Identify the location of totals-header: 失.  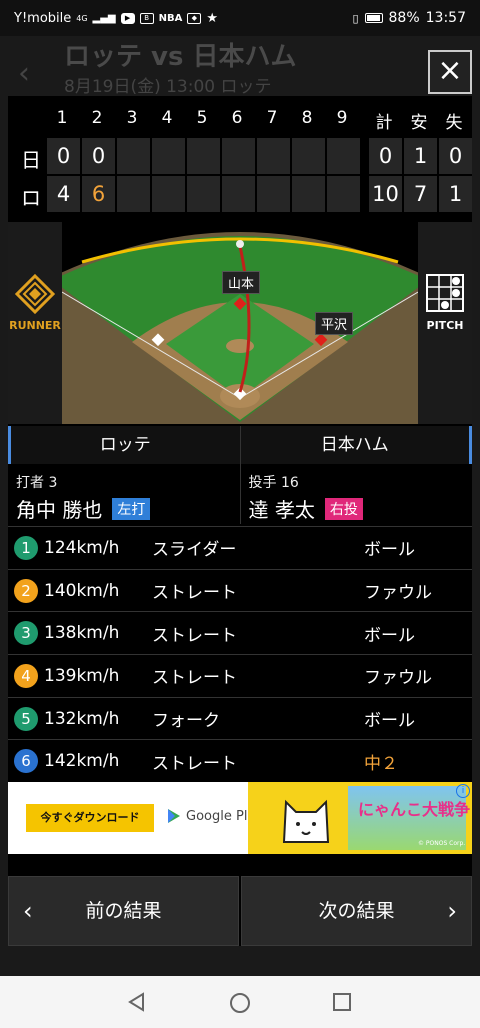
(454, 123).